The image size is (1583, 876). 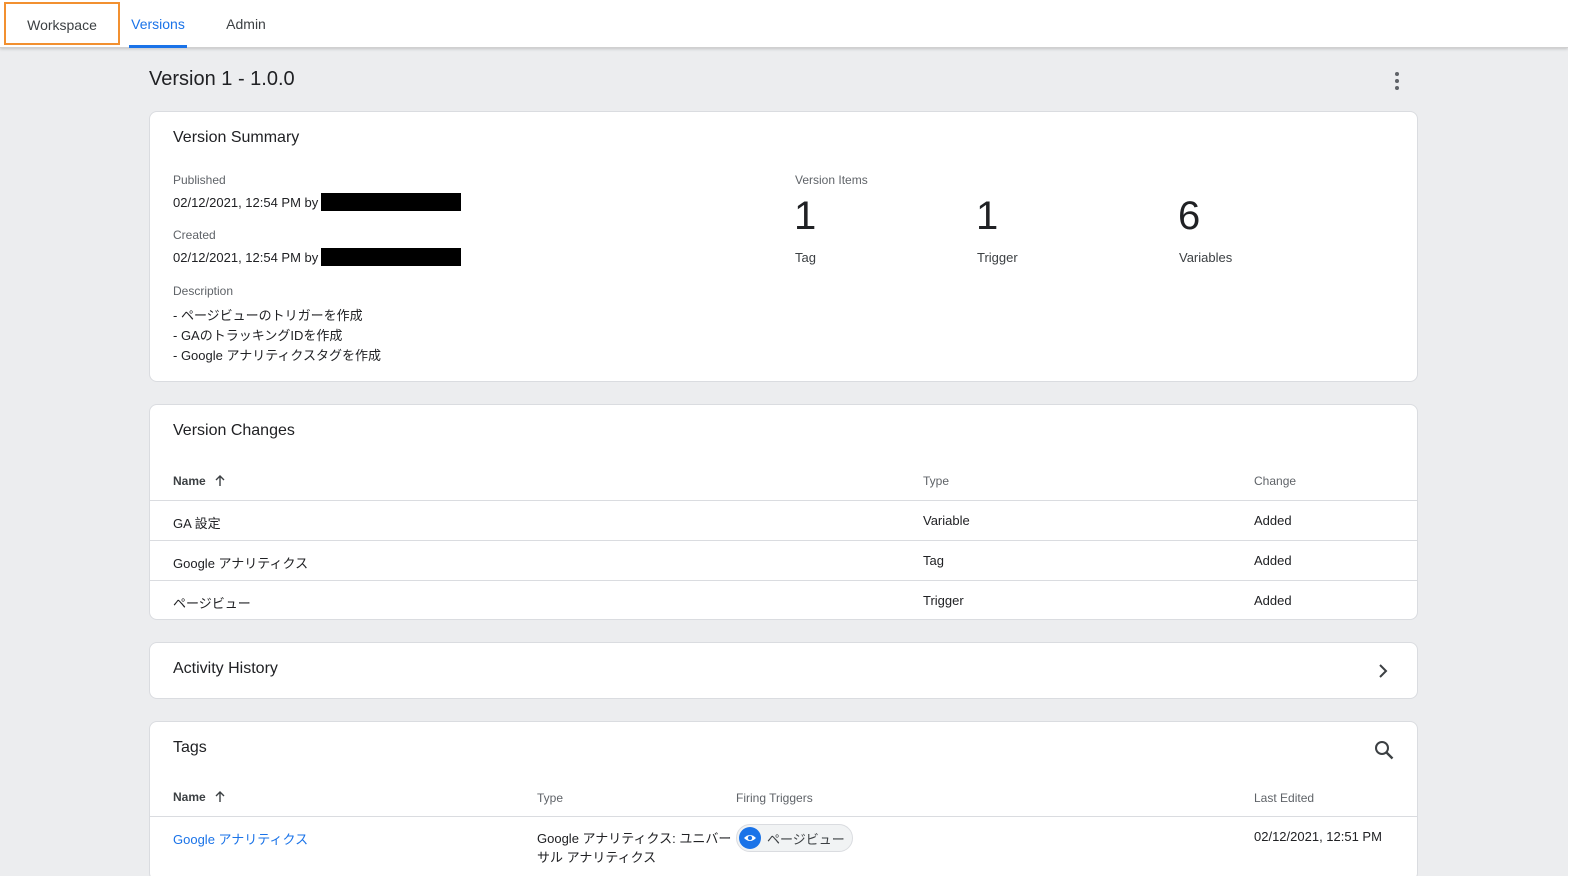 What do you see at coordinates (258, 335) in the screenshot?
I see `description-line: - GAのトラッキングIDを作成` at bounding box center [258, 335].